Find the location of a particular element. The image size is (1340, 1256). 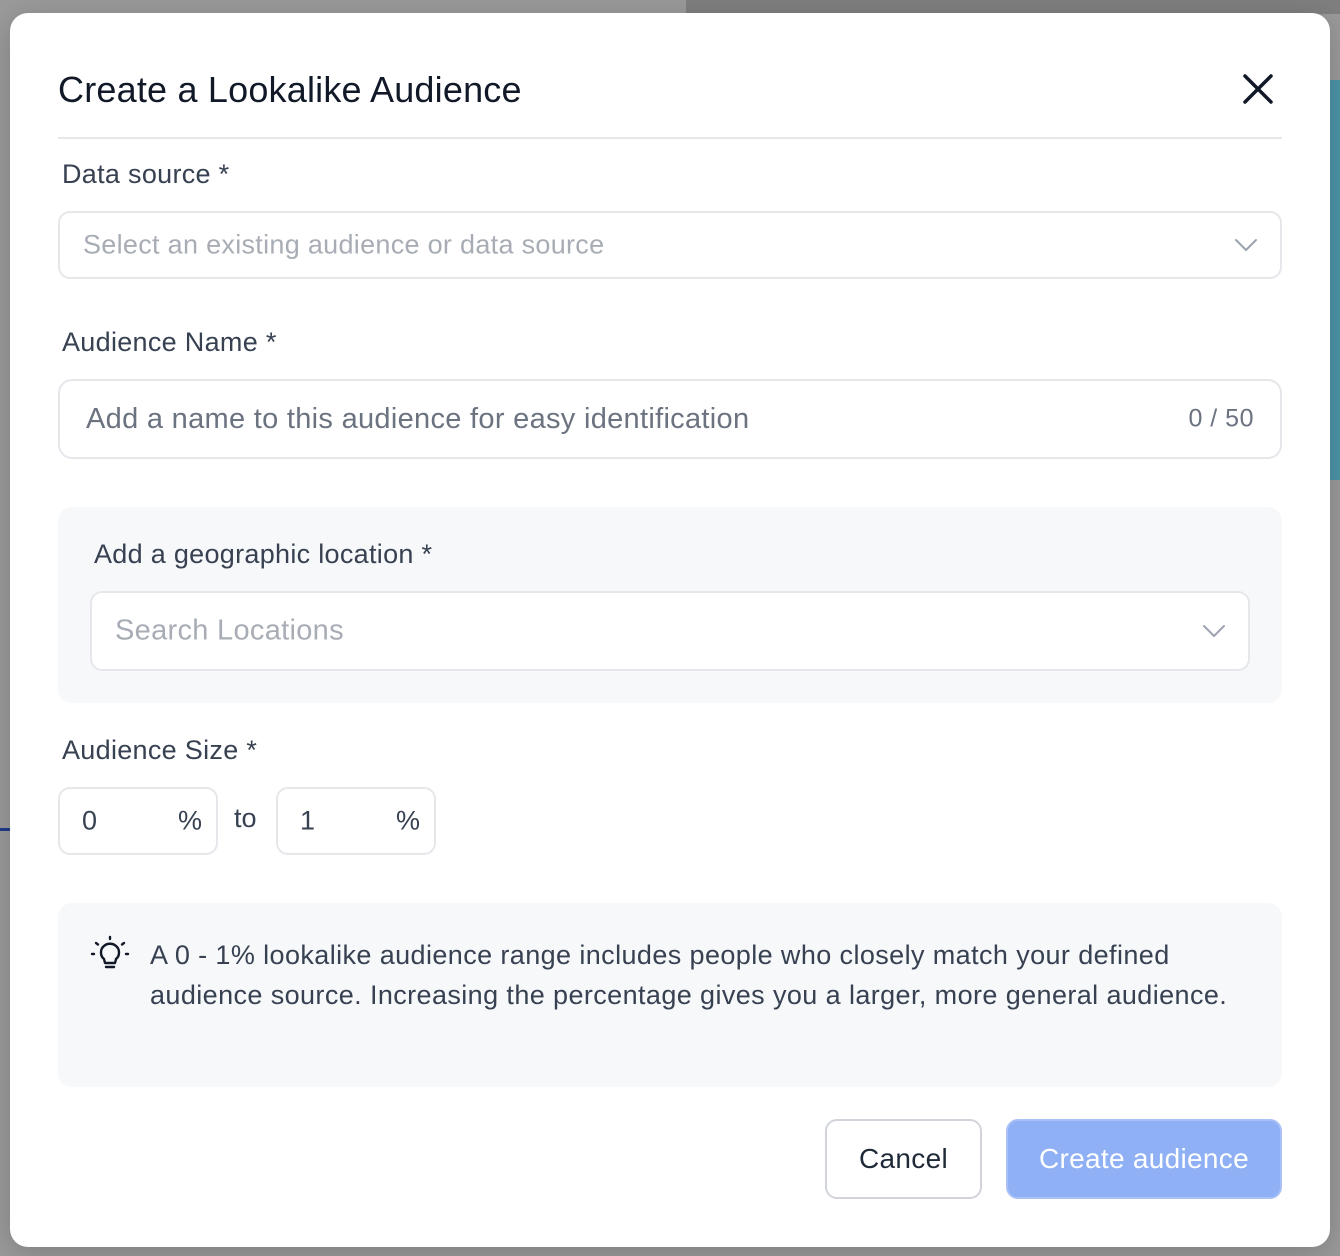

size-max-value: 1 is located at coordinates (308, 820).